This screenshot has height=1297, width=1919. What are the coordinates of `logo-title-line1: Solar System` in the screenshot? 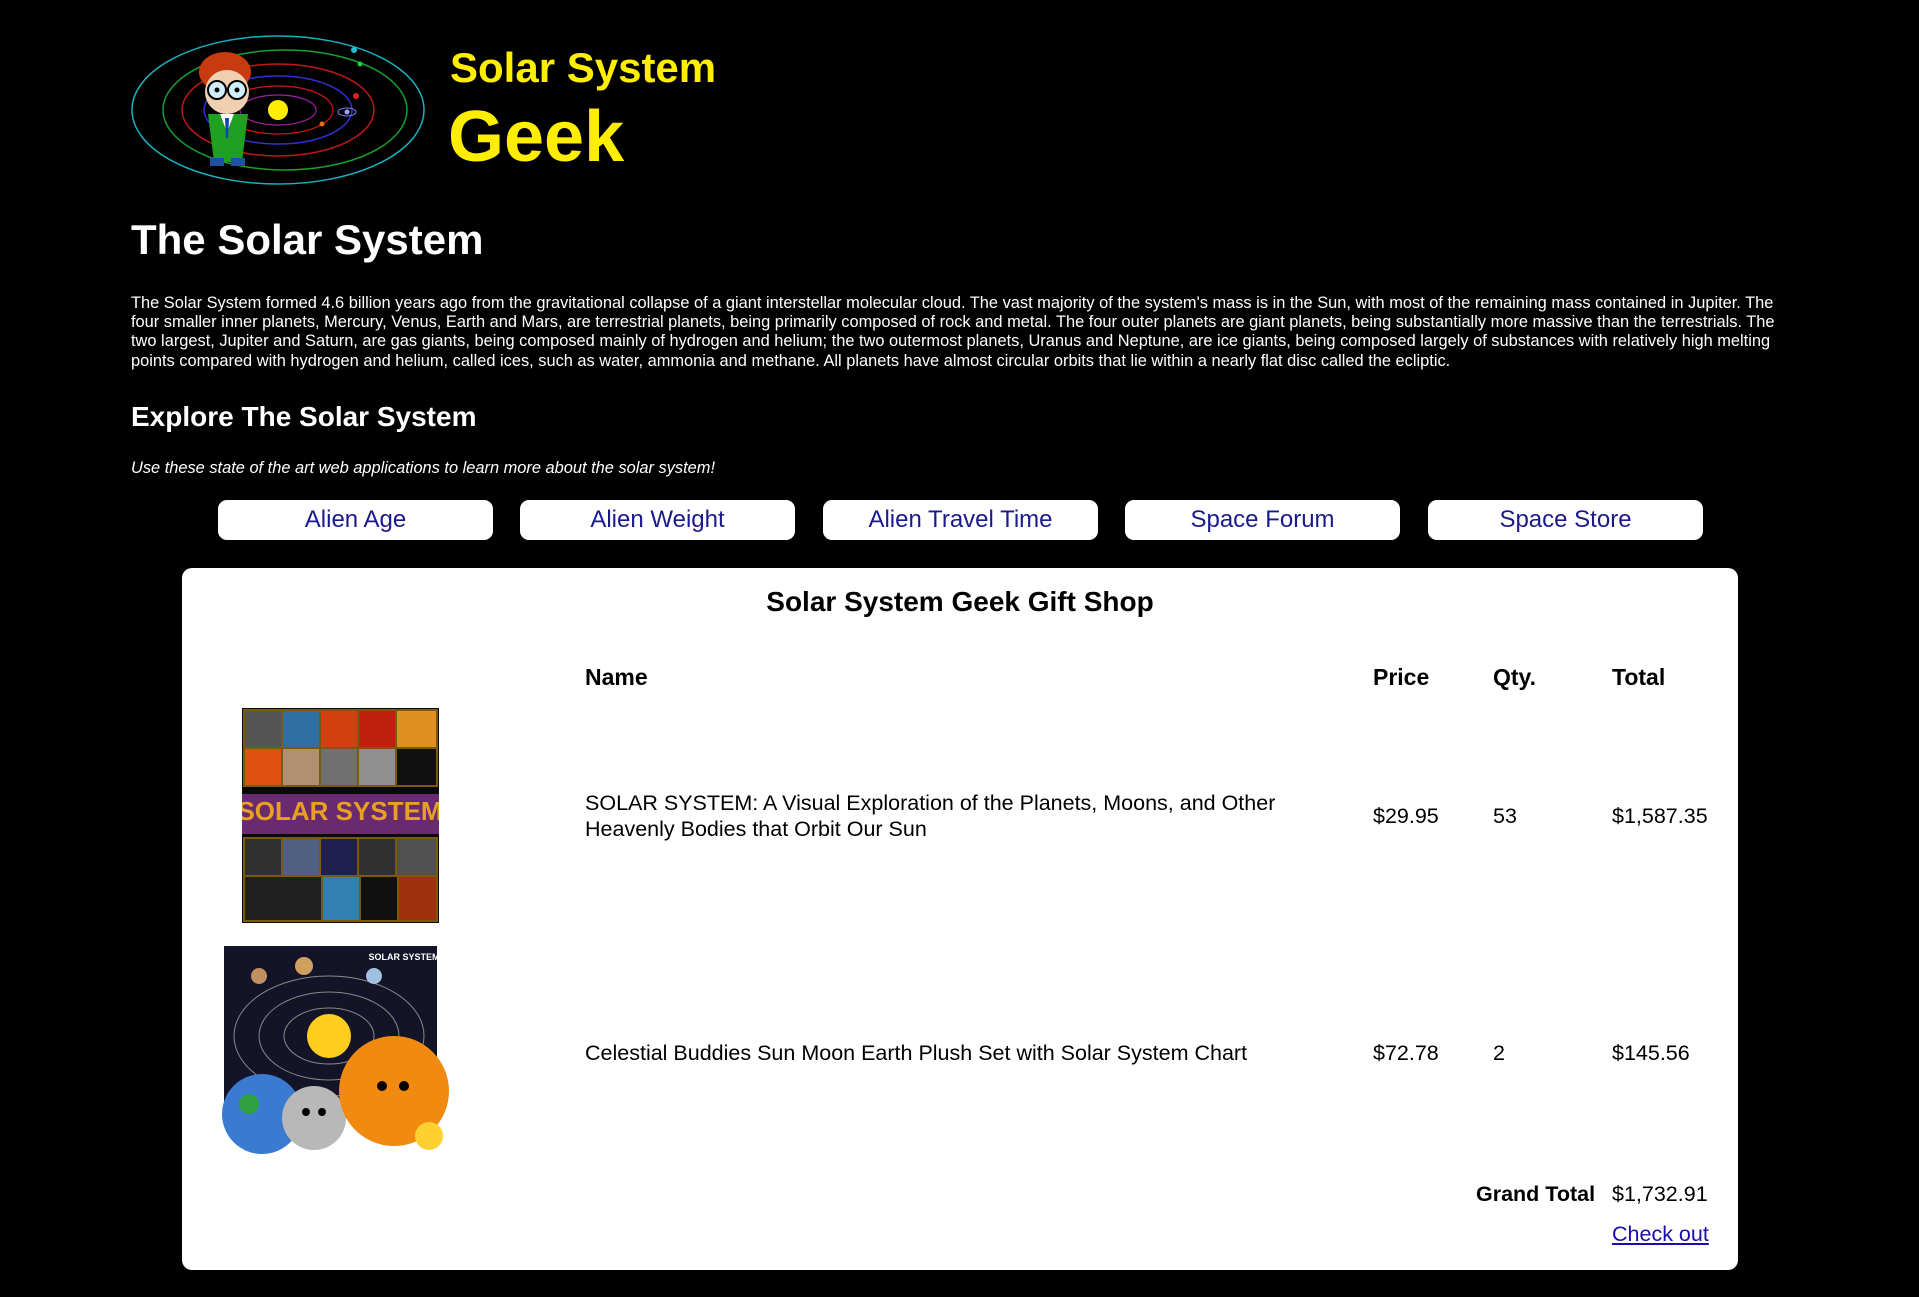 It's located at (583, 67).